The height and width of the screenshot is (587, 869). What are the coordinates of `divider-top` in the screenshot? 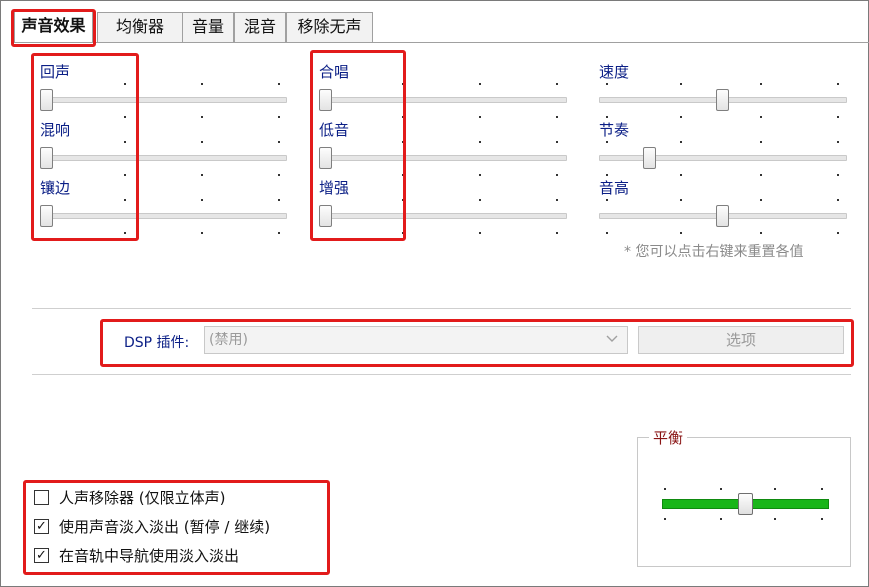 It's located at (441, 308).